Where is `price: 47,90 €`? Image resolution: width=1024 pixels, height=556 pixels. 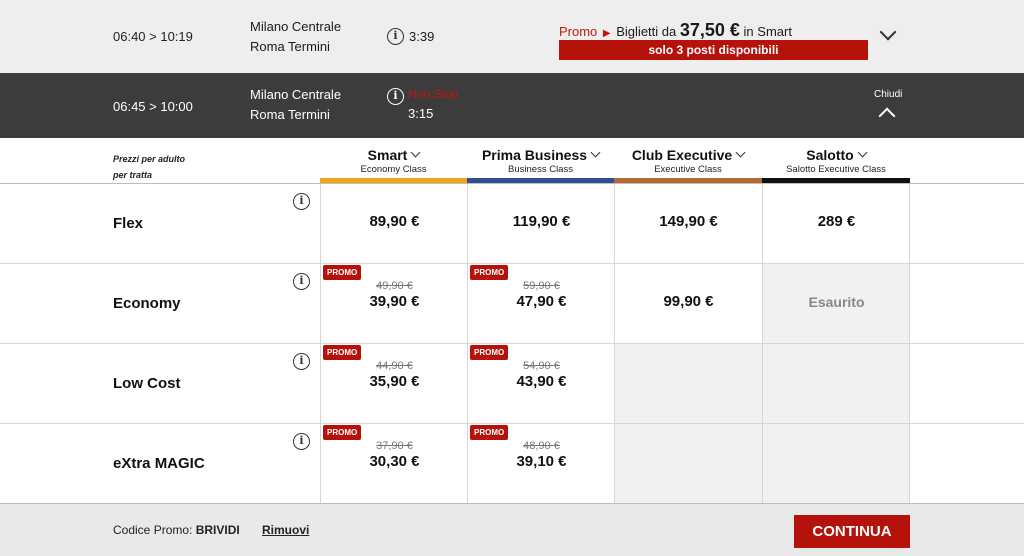
price: 47,90 € is located at coordinates (541, 301).